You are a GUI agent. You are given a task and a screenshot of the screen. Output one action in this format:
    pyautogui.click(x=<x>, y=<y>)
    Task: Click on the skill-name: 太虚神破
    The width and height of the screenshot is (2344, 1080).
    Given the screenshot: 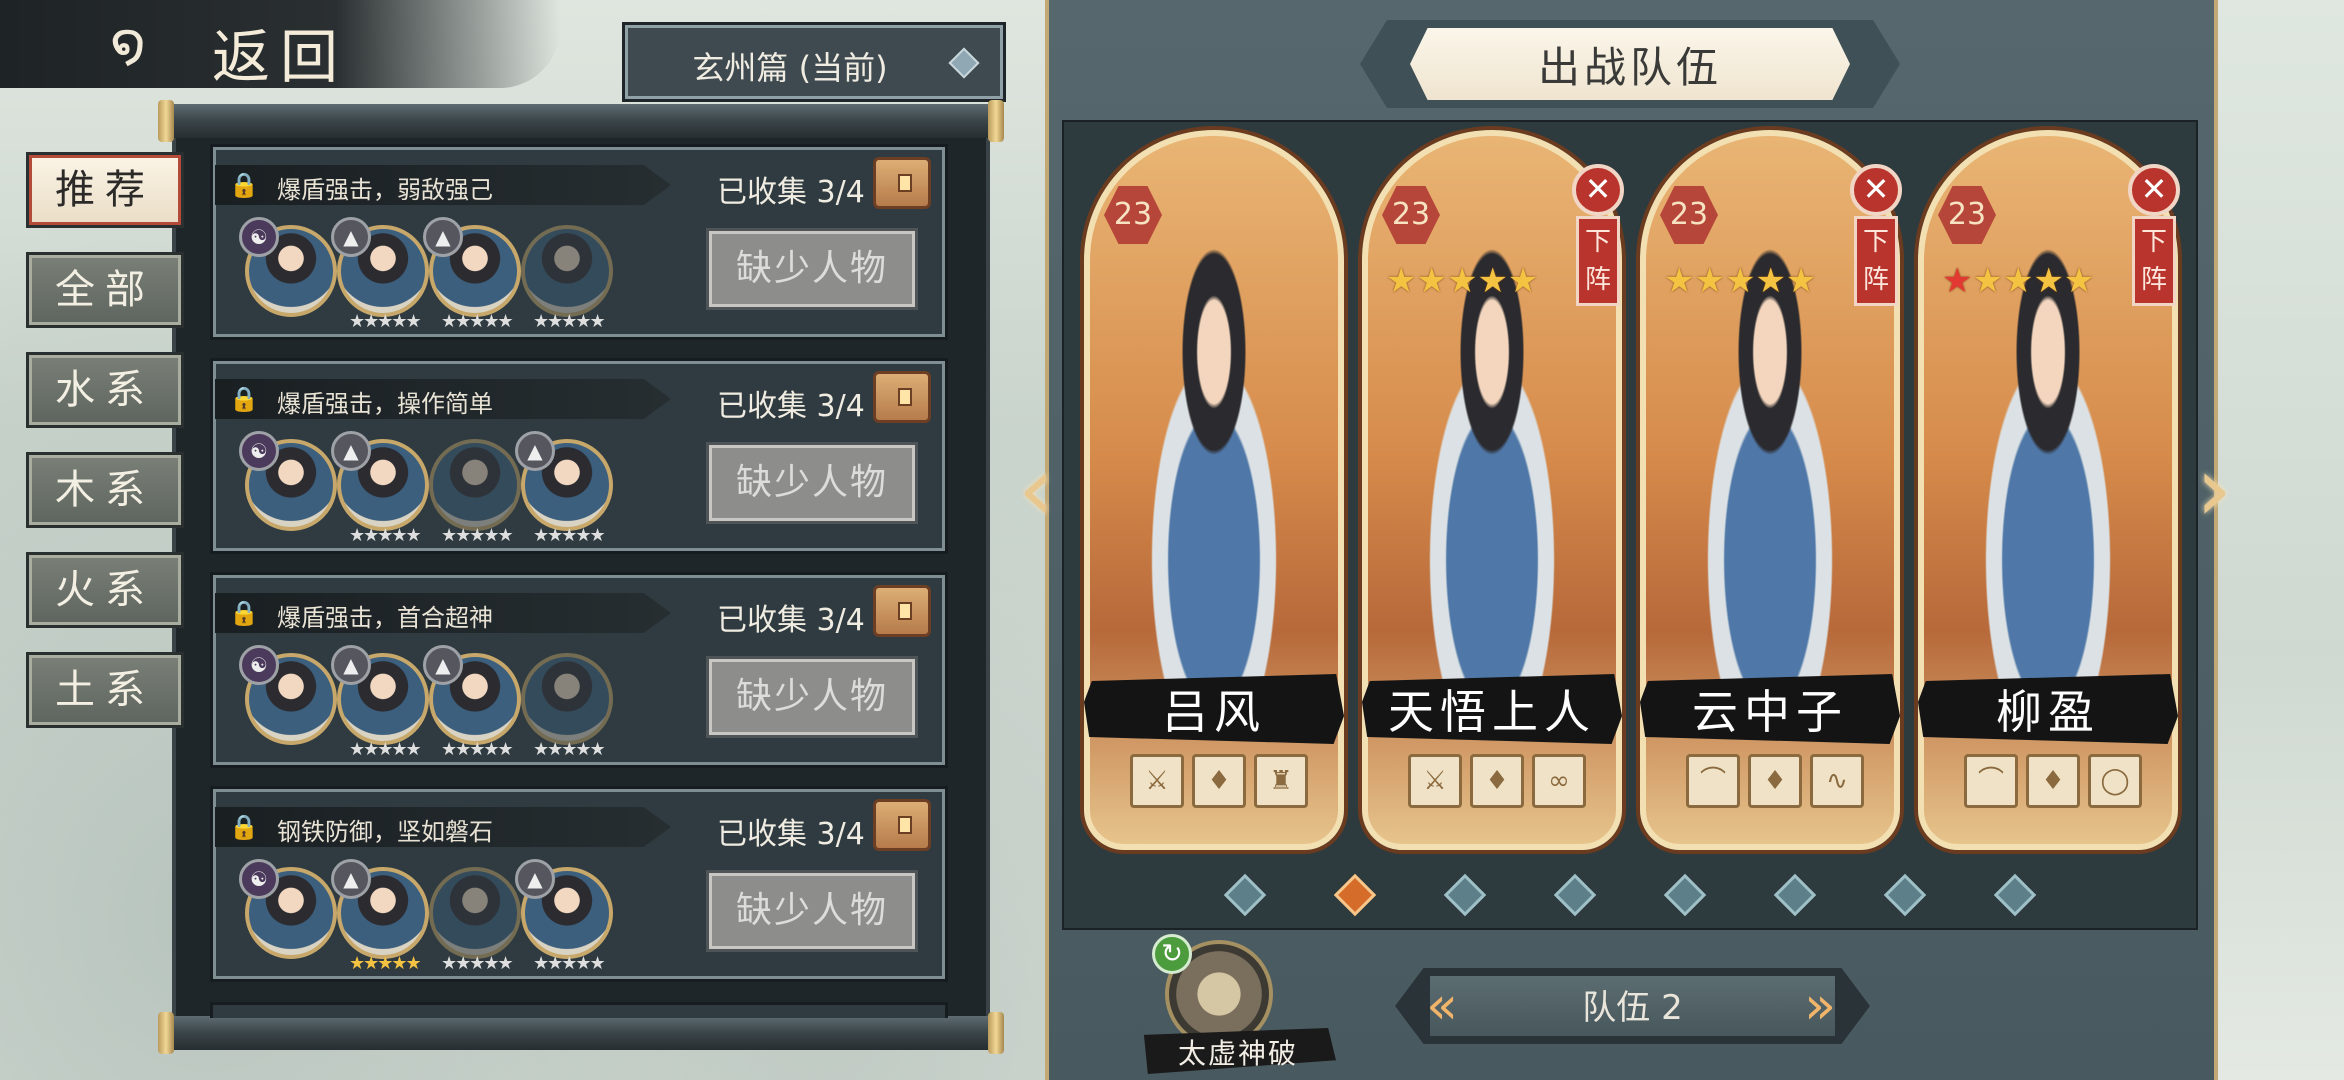 What is the action you would take?
    pyautogui.click(x=1237, y=1053)
    